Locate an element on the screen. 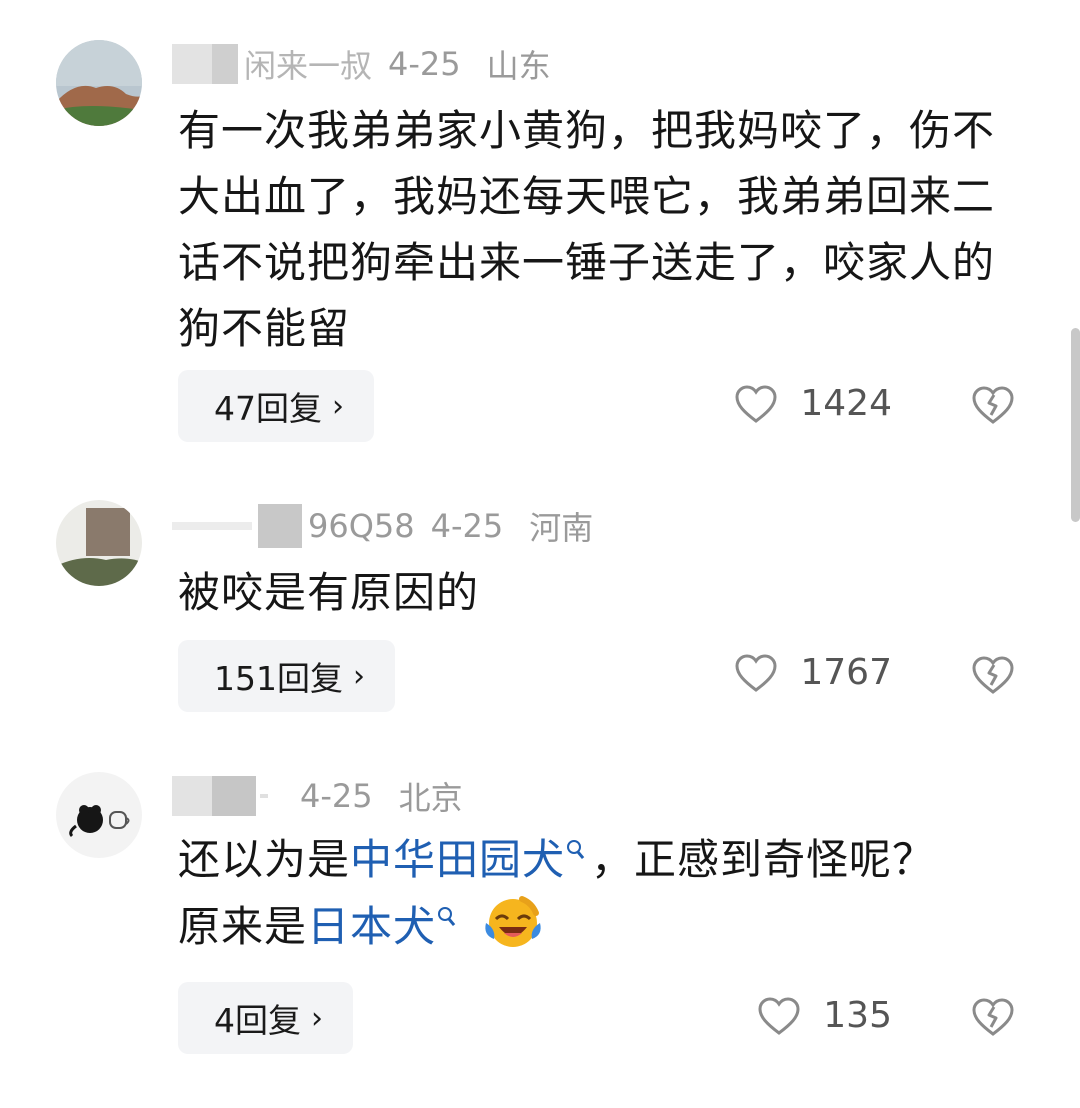 The width and height of the screenshot is (1080, 1108). face-with-tears-of-joy-emoji is located at coordinates (513, 921).